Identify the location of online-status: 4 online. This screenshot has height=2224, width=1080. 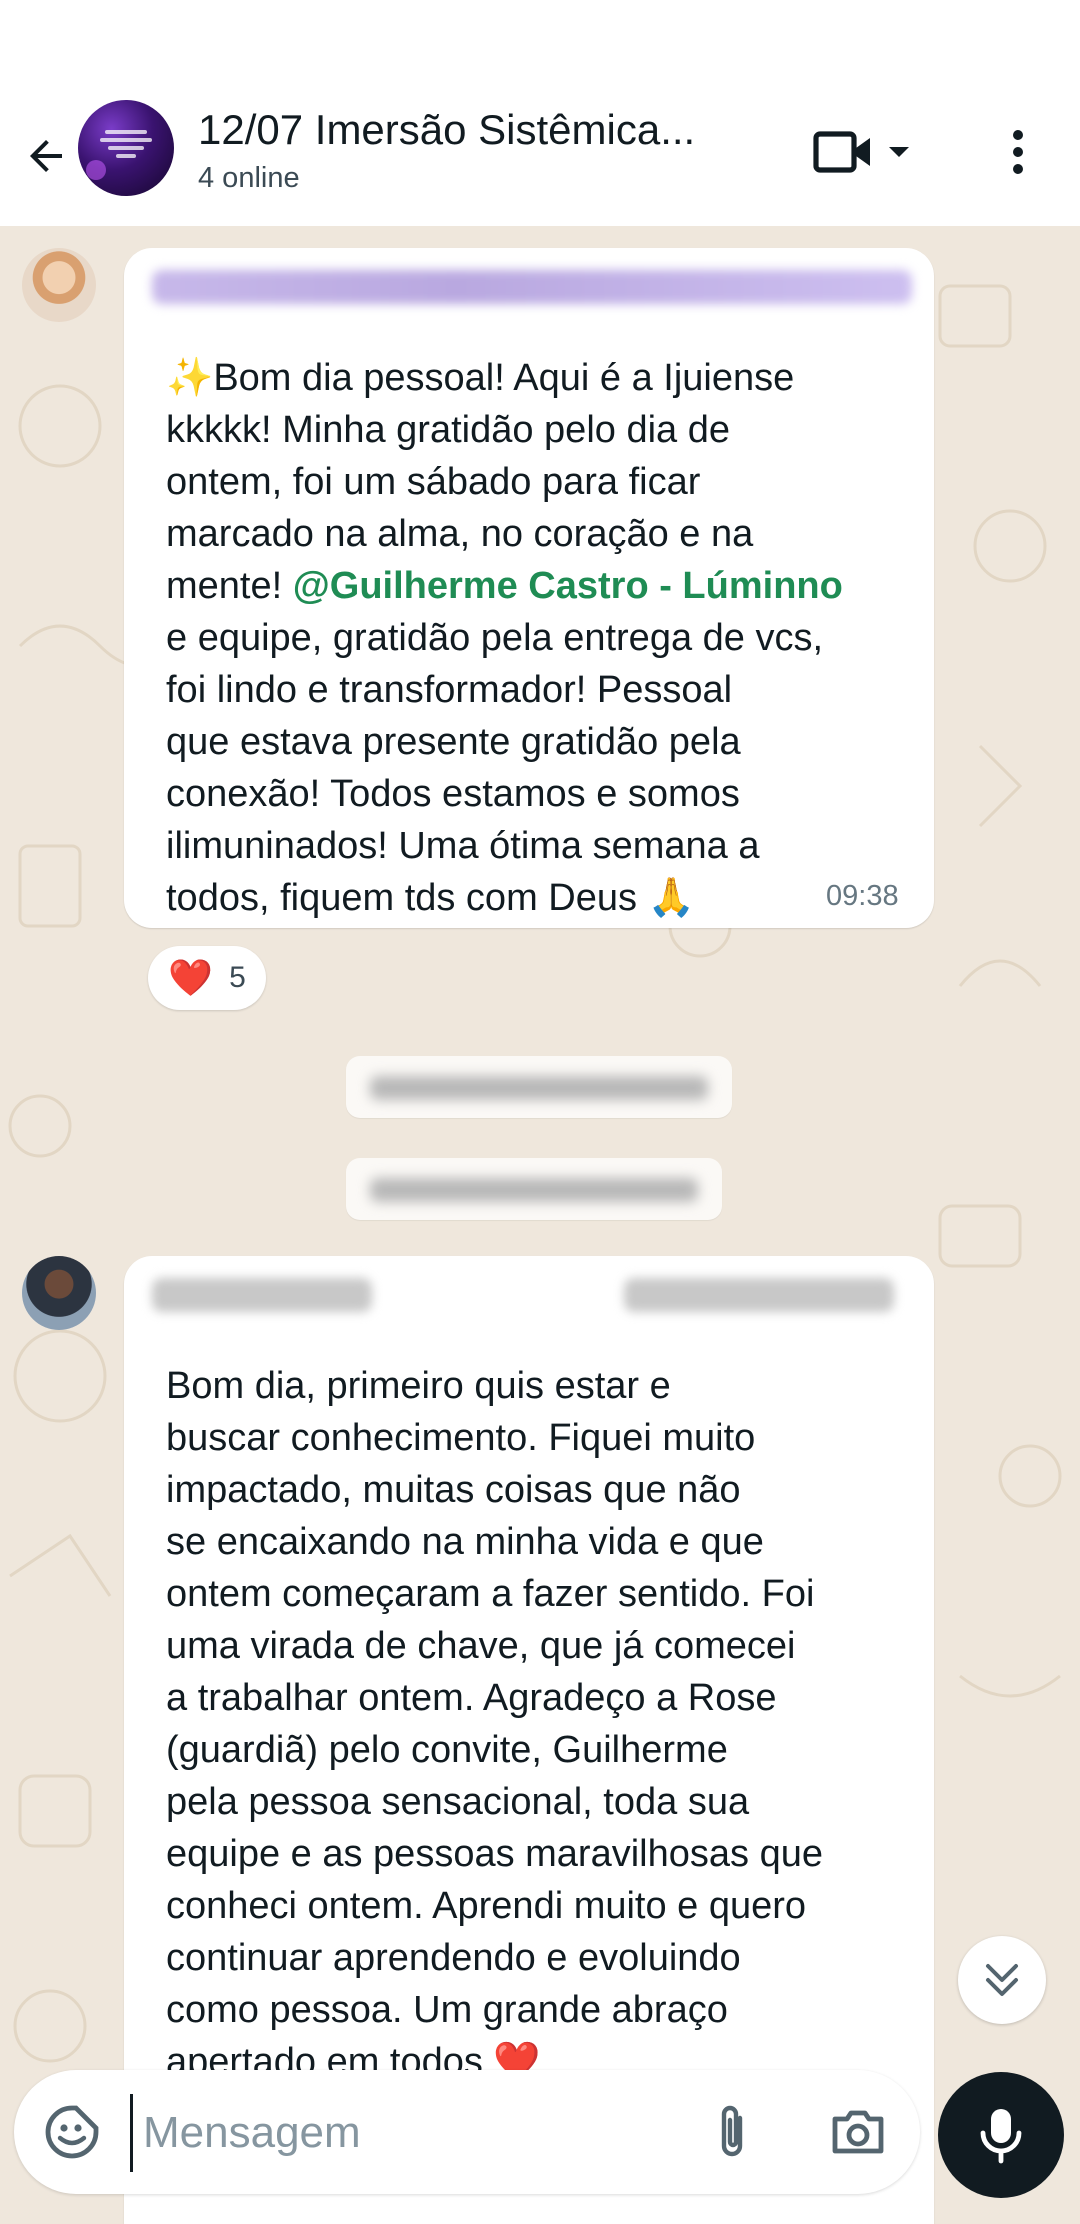
(249, 178).